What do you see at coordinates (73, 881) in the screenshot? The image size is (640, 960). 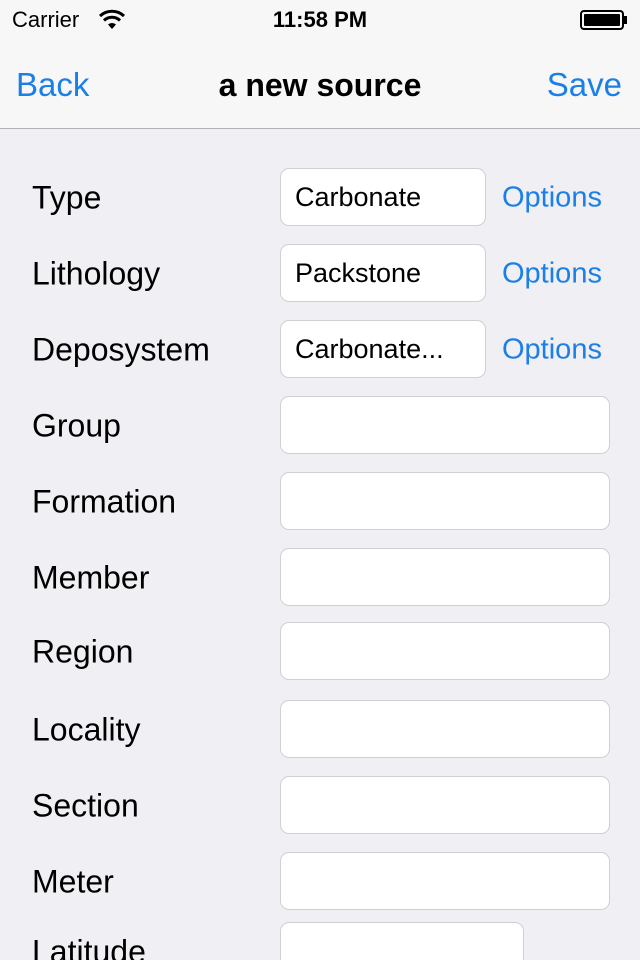 I see `meter-label: Meter` at bounding box center [73, 881].